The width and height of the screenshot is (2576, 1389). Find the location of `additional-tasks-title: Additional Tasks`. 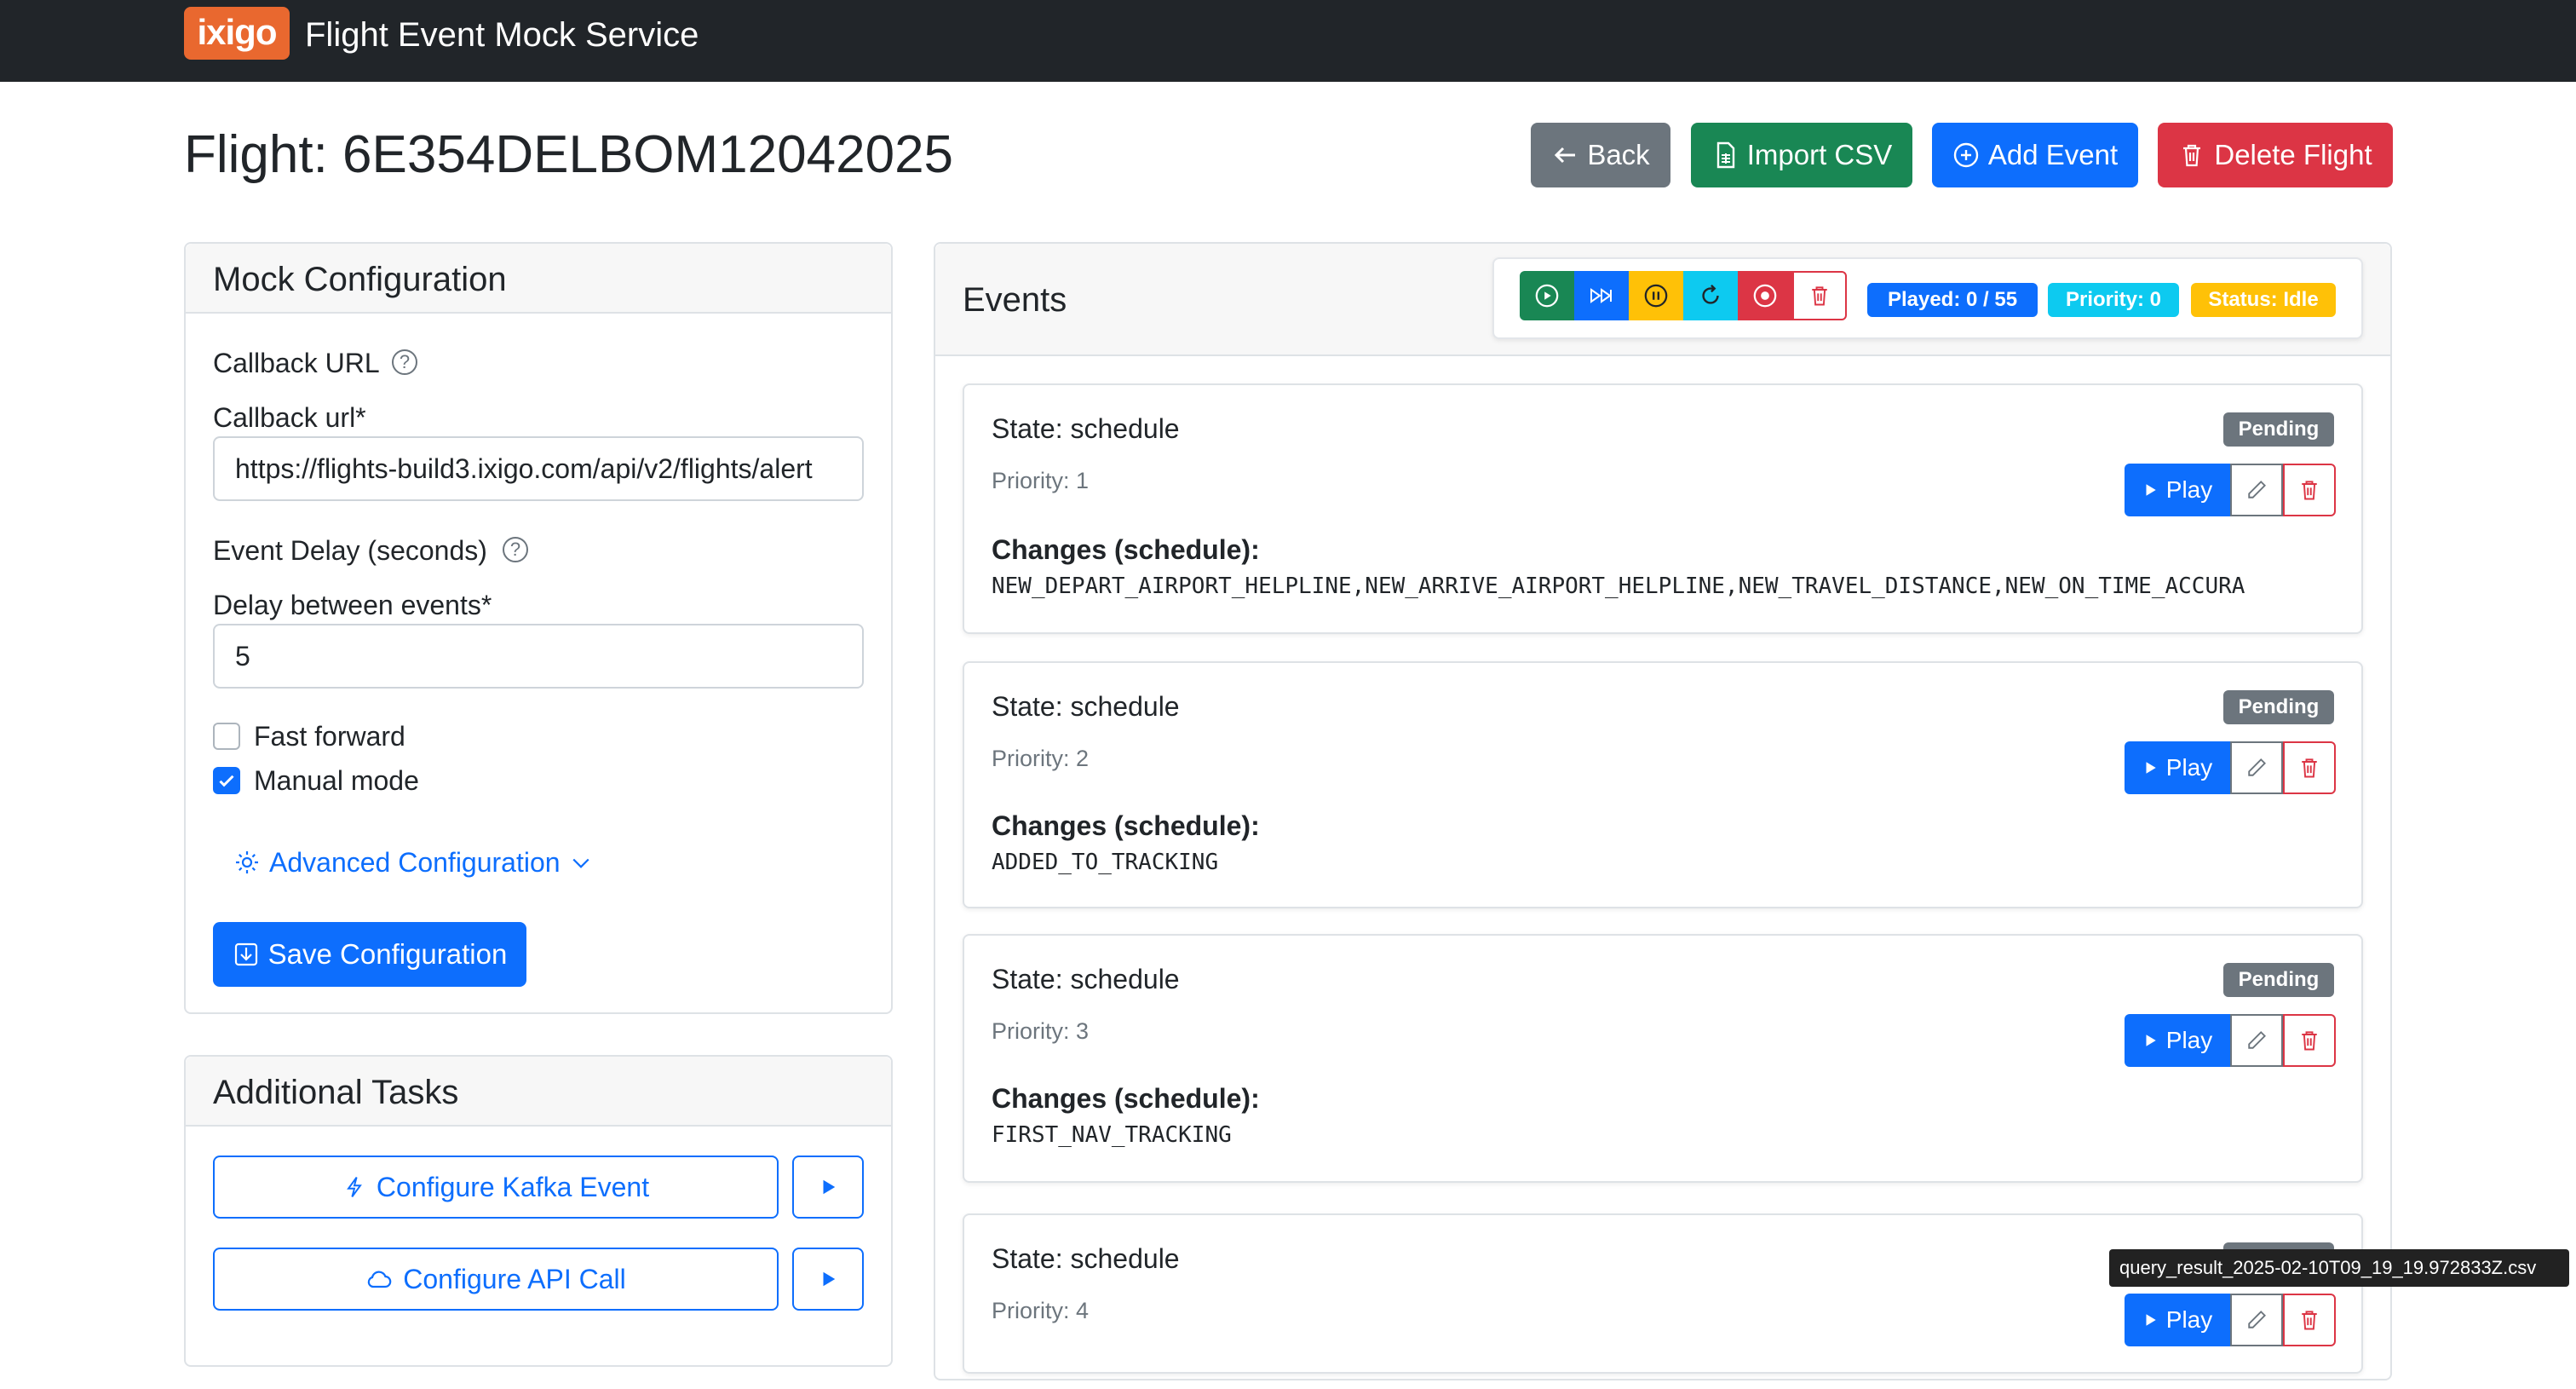

additional-tasks-title: Additional Tasks is located at coordinates (336, 1093).